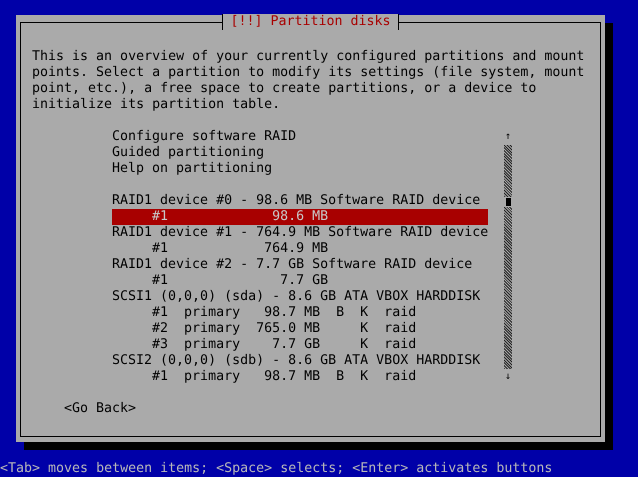 Image resolution: width=638 pixels, height=477 pixels. Describe the element at coordinates (300, 201) in the screenshot. I see `device-entry: RAID1 device #0 - 98.6 MB Software RAID device` at that location.